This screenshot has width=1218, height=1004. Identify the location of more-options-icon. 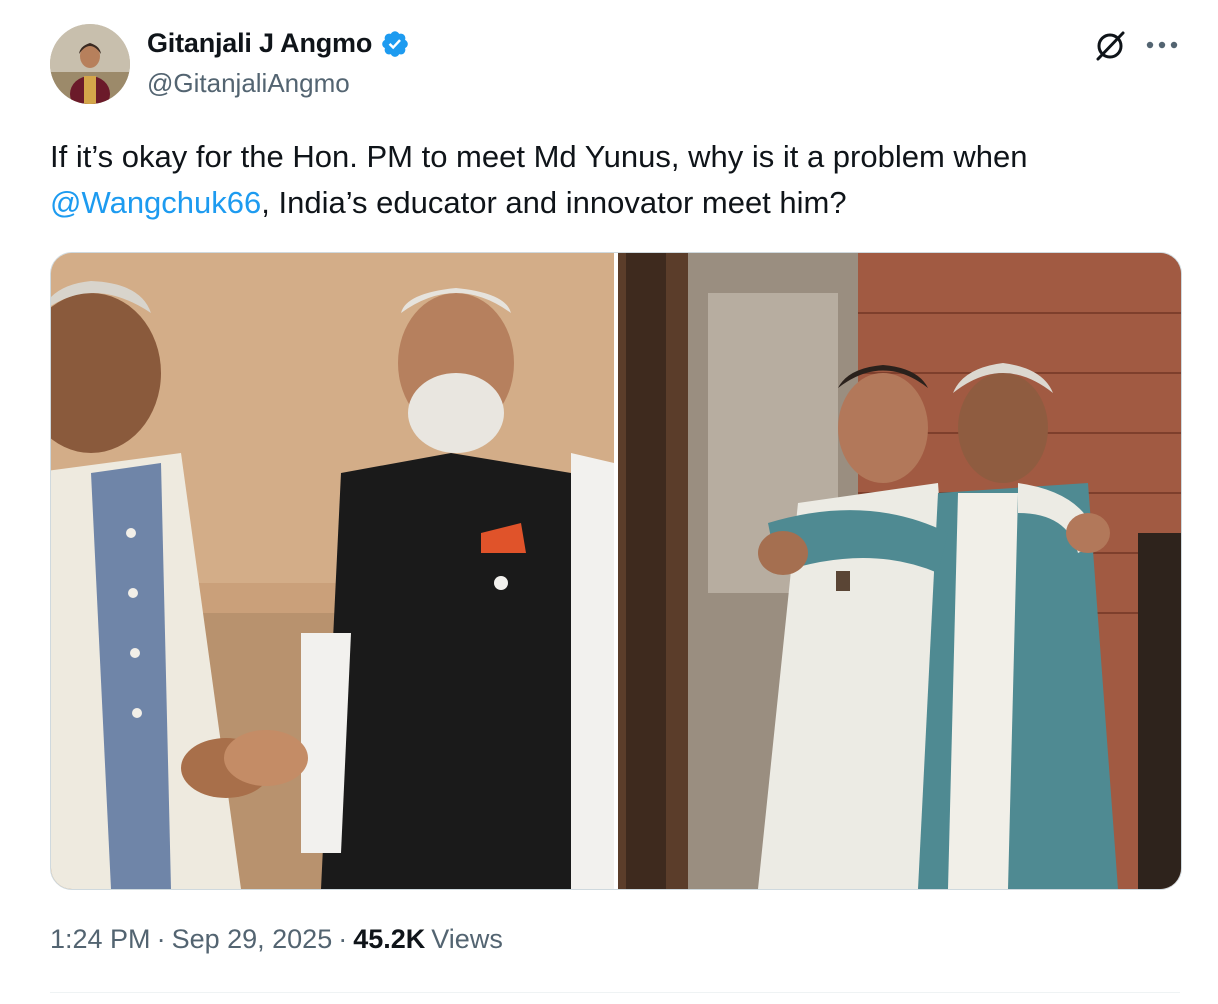
(1162, 45).